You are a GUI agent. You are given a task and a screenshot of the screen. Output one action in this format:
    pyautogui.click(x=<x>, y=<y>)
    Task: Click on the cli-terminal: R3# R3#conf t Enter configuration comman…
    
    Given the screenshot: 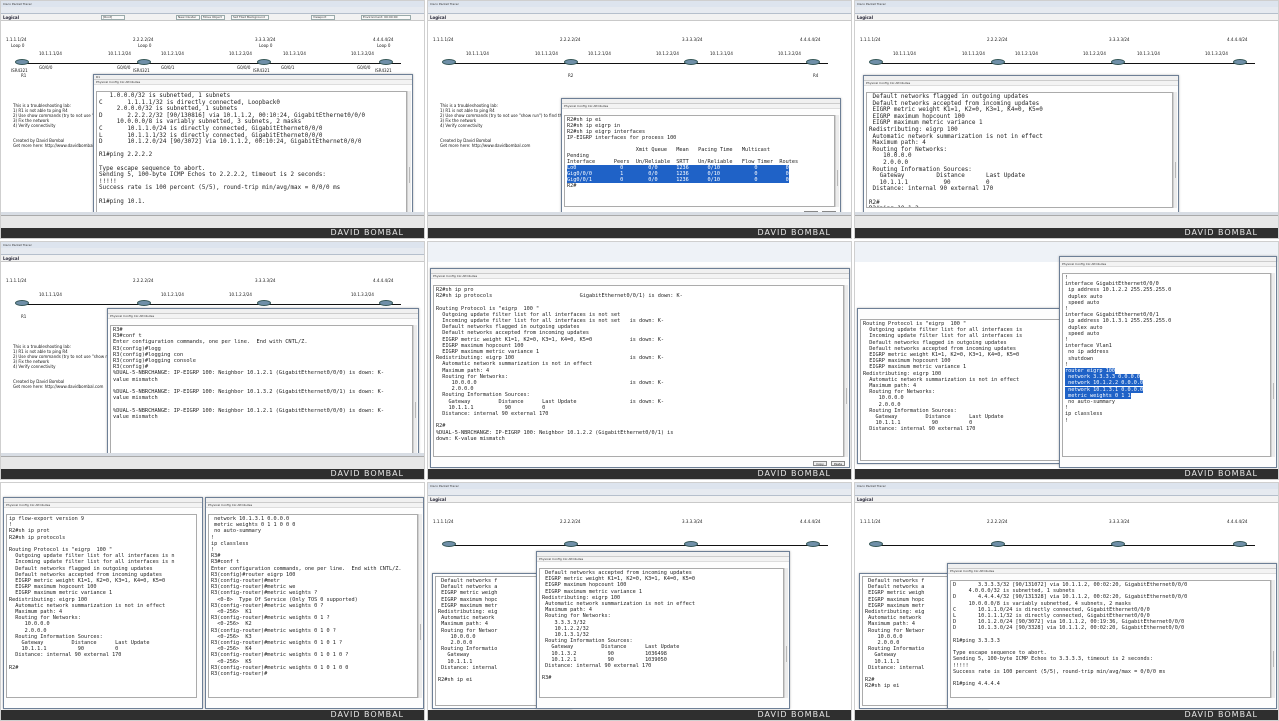 What is the action you would take?
    pyautogui.click(x=261, y=389)
    